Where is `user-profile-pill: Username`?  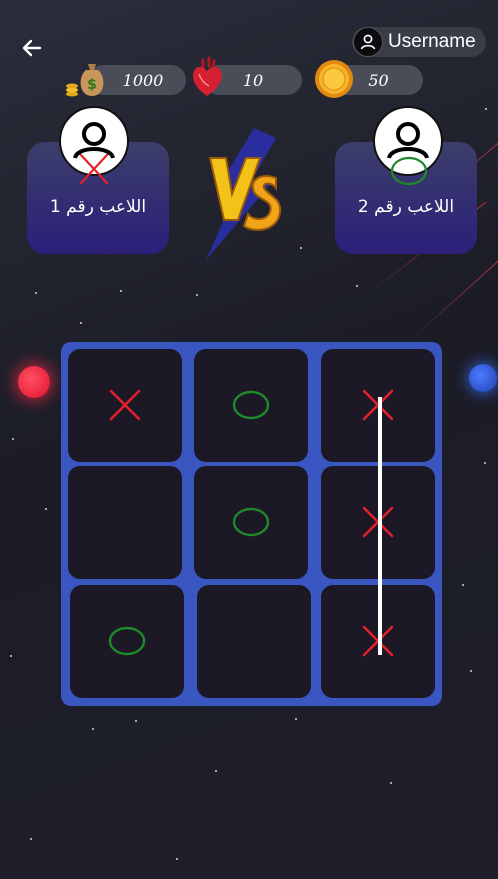 user-profile-pill: Username is located at coordinates (419, 42).